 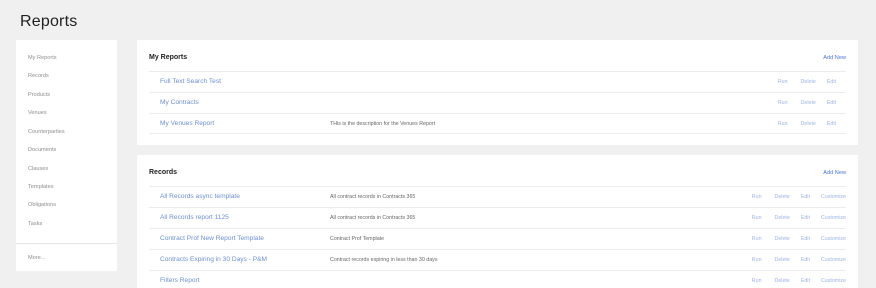 I want to click on sidebar-item-tasks: Tasks, so click(x=35, y=224).